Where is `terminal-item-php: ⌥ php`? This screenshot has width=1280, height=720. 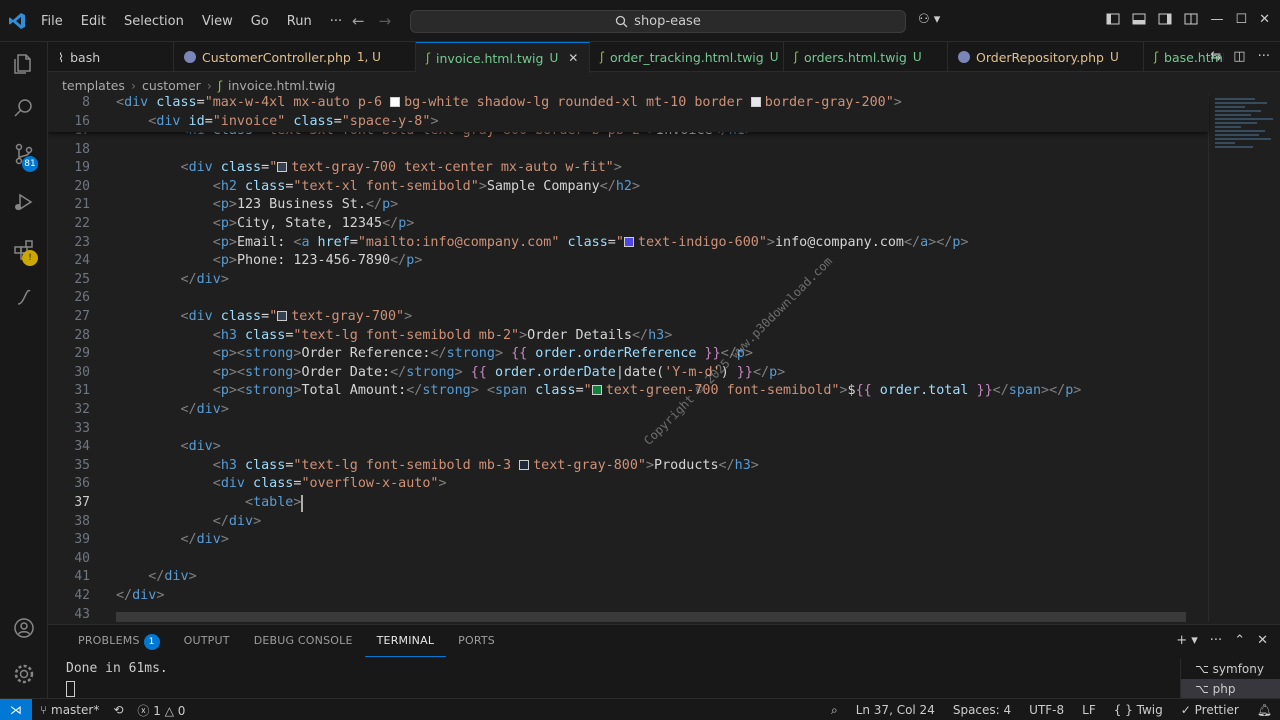 terminal-item-php: ⌥ php is located at coordinates (1230, 689).